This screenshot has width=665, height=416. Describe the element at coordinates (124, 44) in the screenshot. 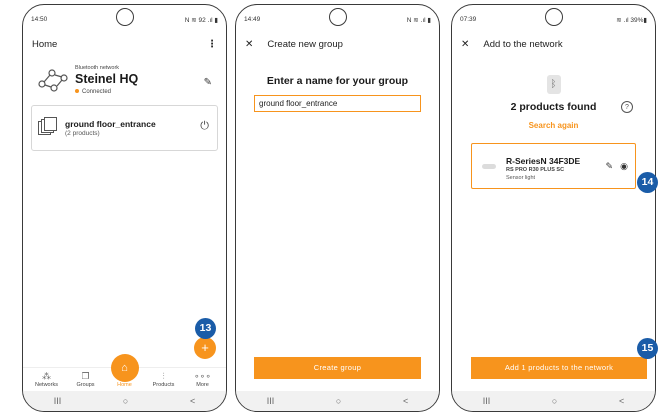

I see `app-bar: Home ⋮` at that location.